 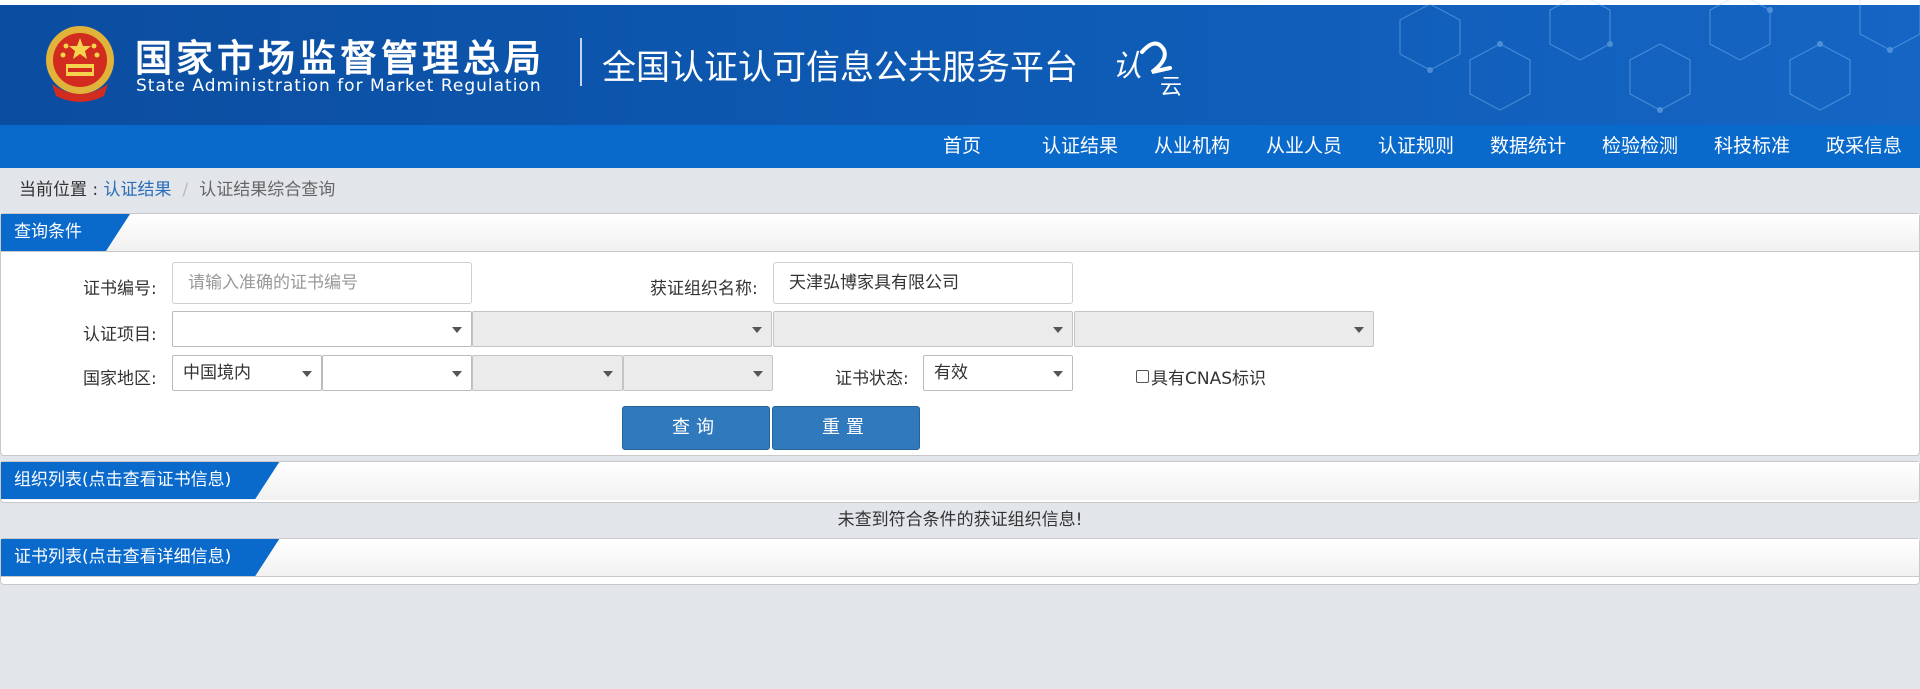 What do you see at coordinates (217, 373) in the screenshot?
I see `region-select-value: 中国境内` at bounding box center [217, 373].